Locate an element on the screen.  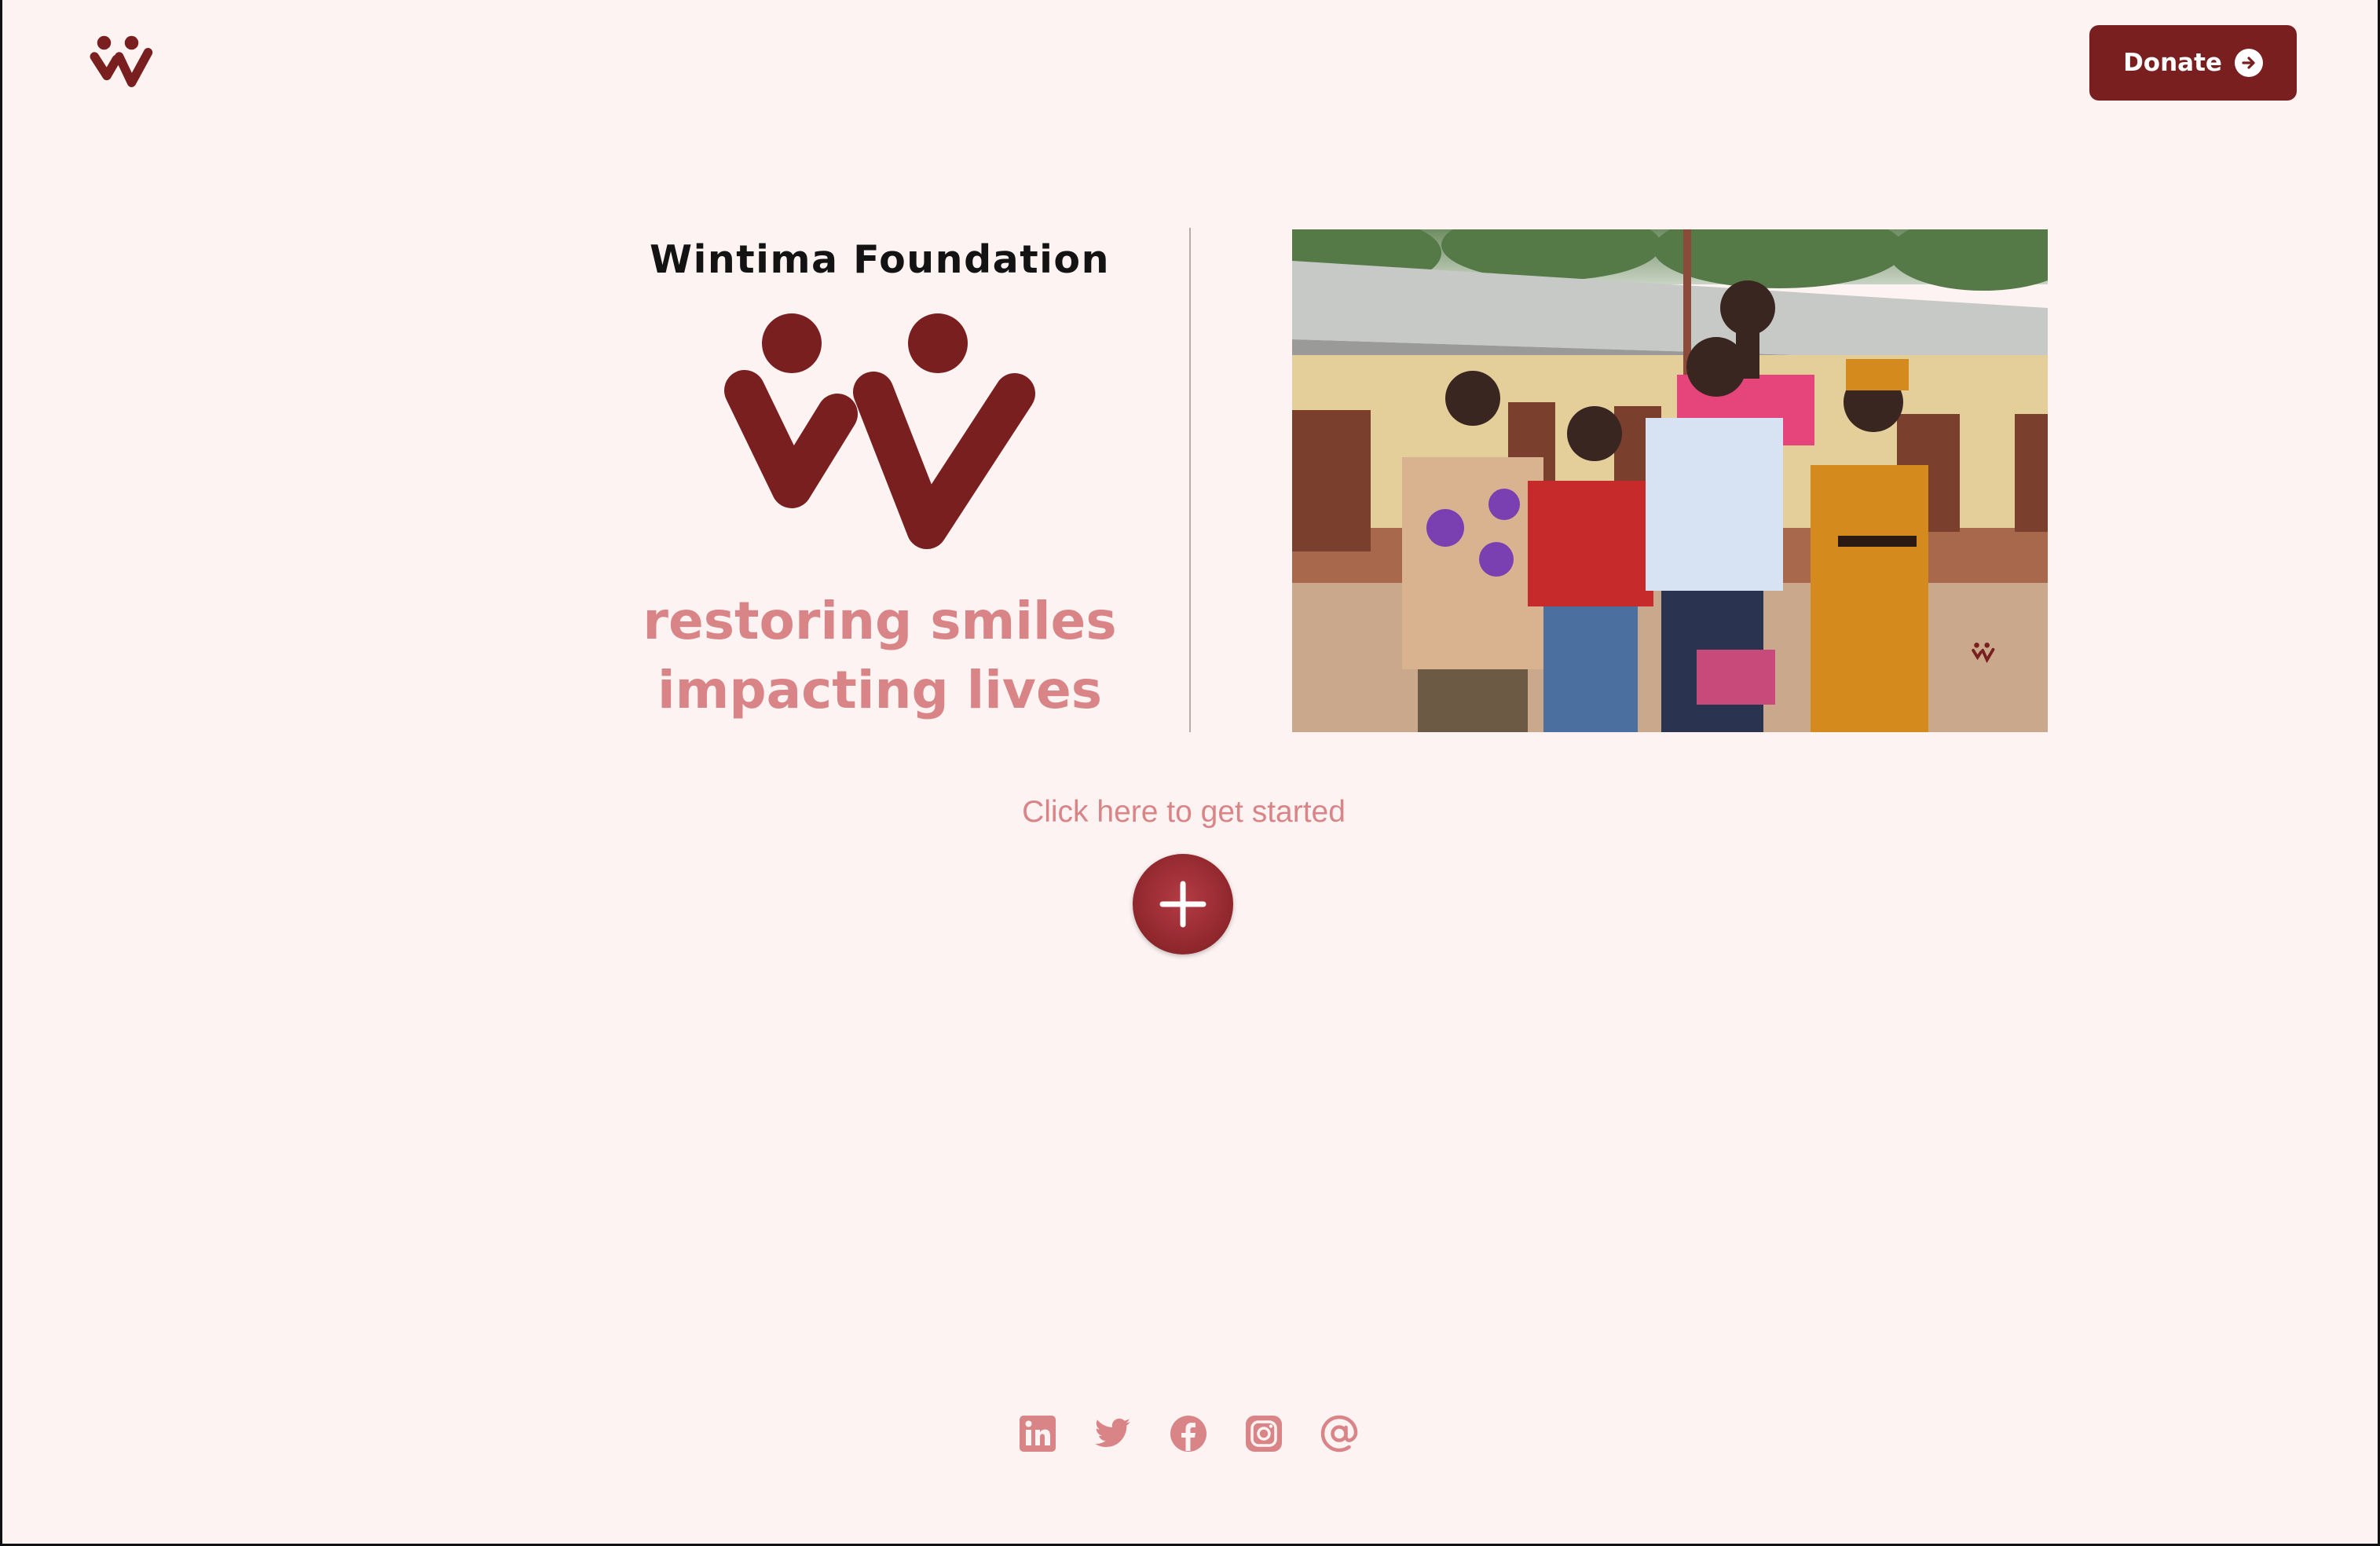
get-started-label: Click here to get started is located at coordinates (1184, 812).